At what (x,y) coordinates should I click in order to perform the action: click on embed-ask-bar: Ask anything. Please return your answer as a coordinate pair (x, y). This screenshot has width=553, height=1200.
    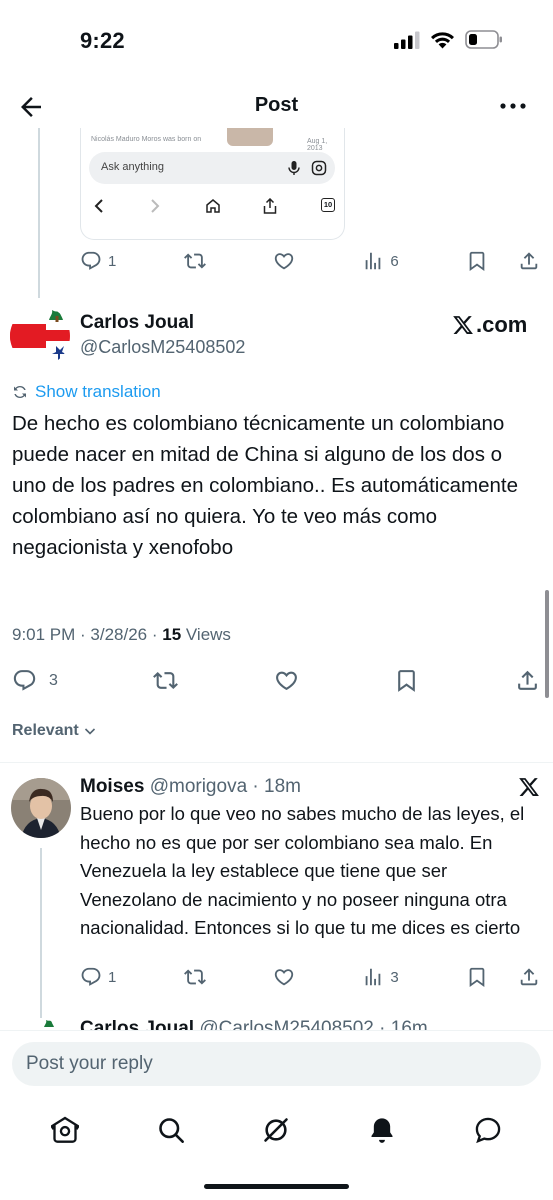
    Looking at the image, I should click on (212, 168).